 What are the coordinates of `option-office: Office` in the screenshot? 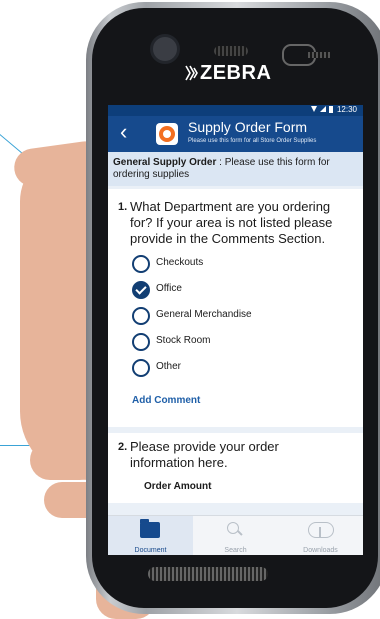 It's located at (242, 291).